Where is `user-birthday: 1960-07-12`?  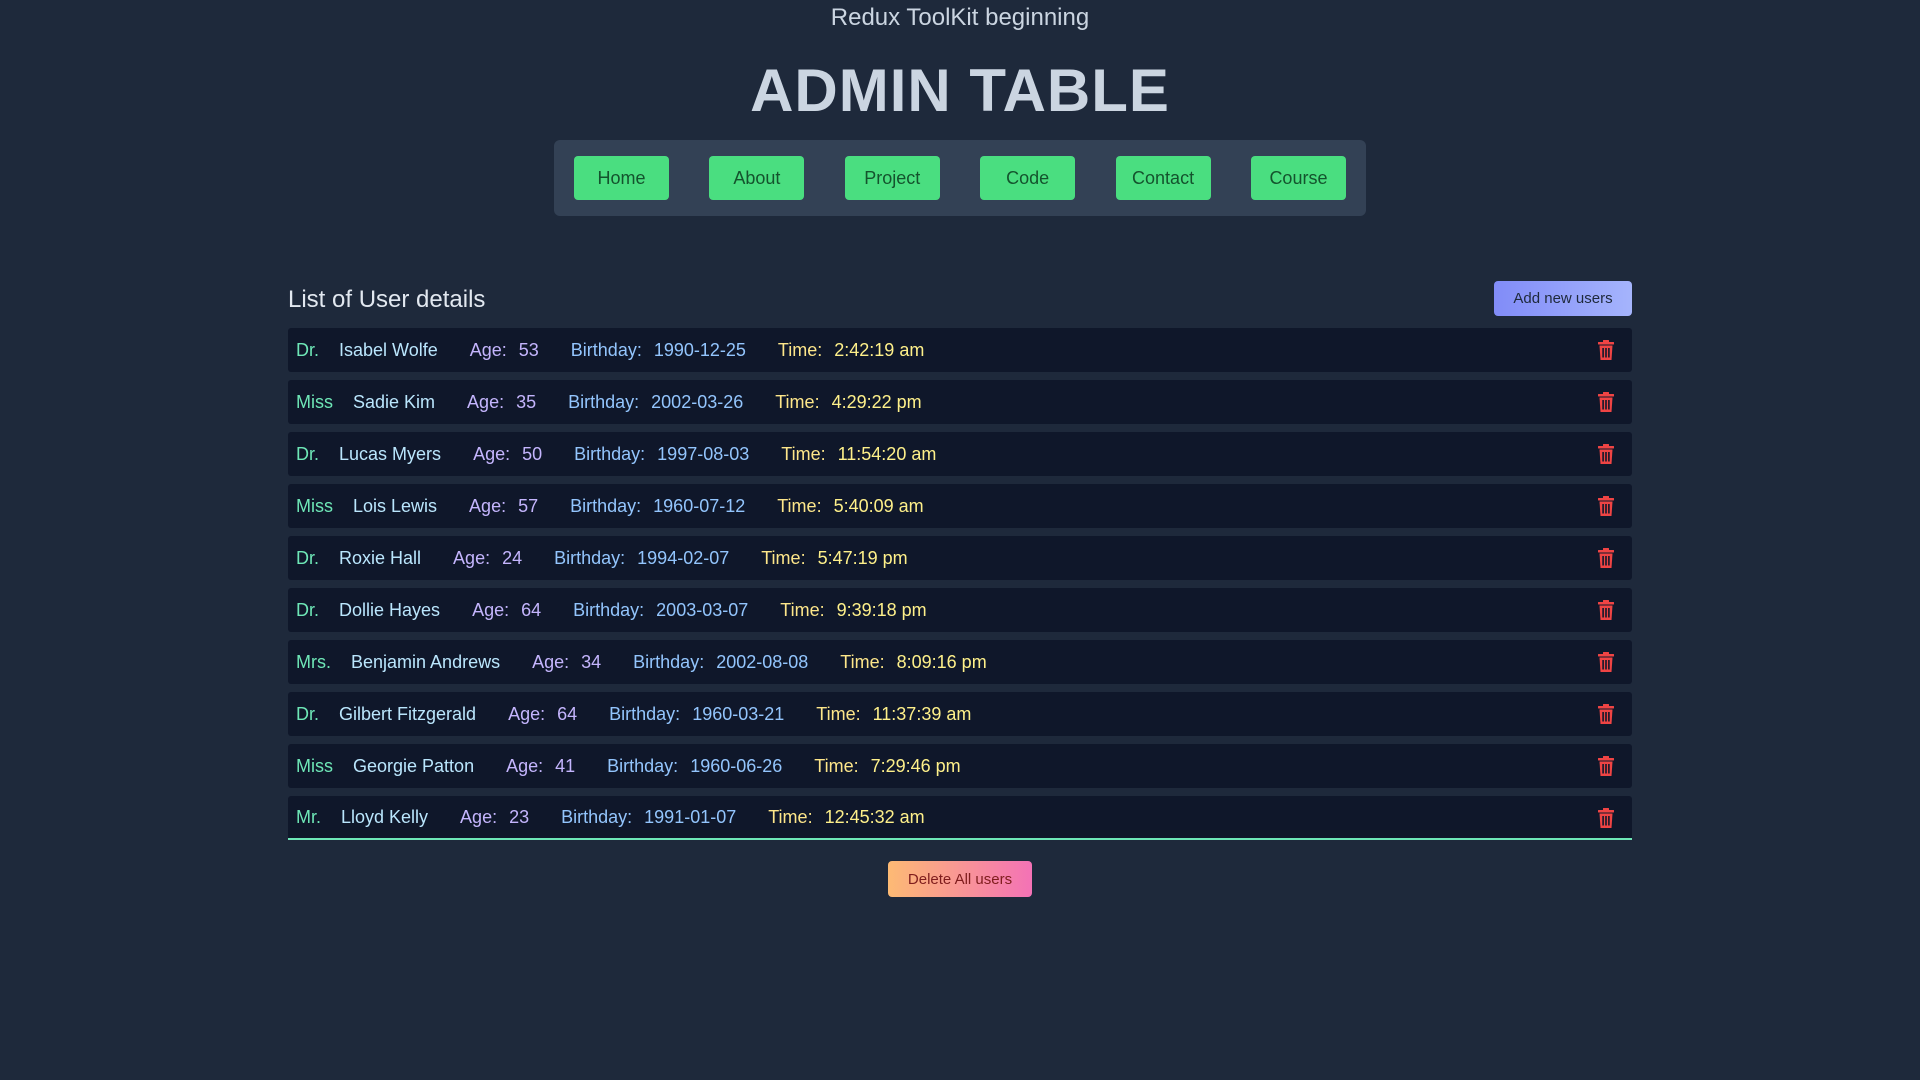
user-birthday: 1960-07-12 is located at coordinates (699, 505).